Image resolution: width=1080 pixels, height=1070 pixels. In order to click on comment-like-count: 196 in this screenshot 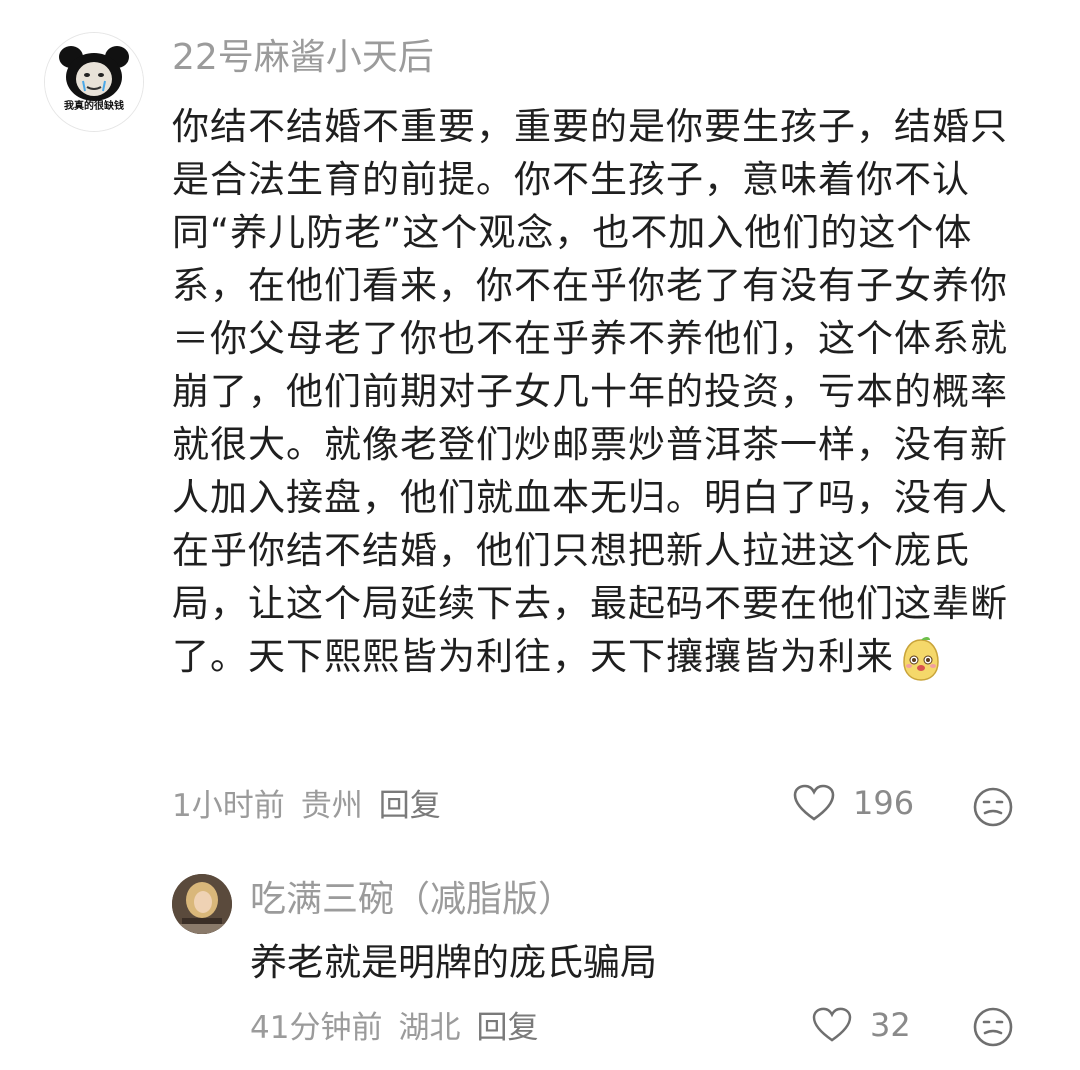, I will do `click(884, 803)`.